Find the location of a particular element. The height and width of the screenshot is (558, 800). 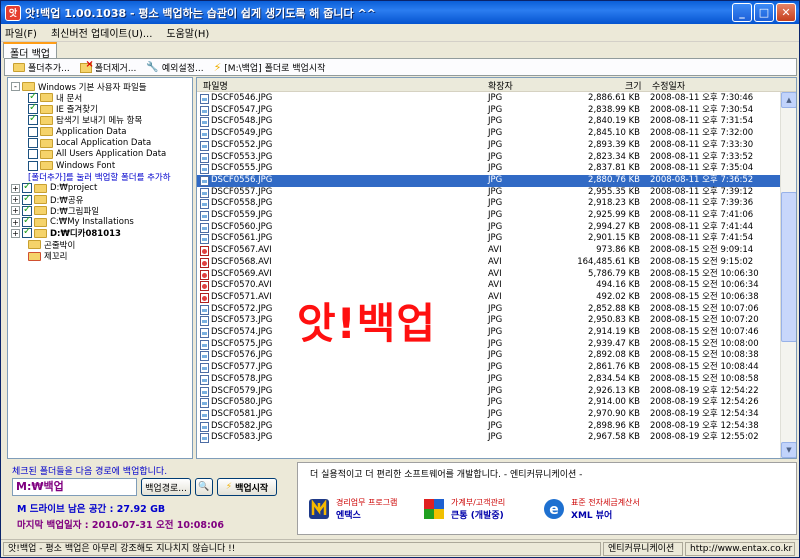

cell-filename: DSCF0553.JPG is located at coordinates (242, 156).